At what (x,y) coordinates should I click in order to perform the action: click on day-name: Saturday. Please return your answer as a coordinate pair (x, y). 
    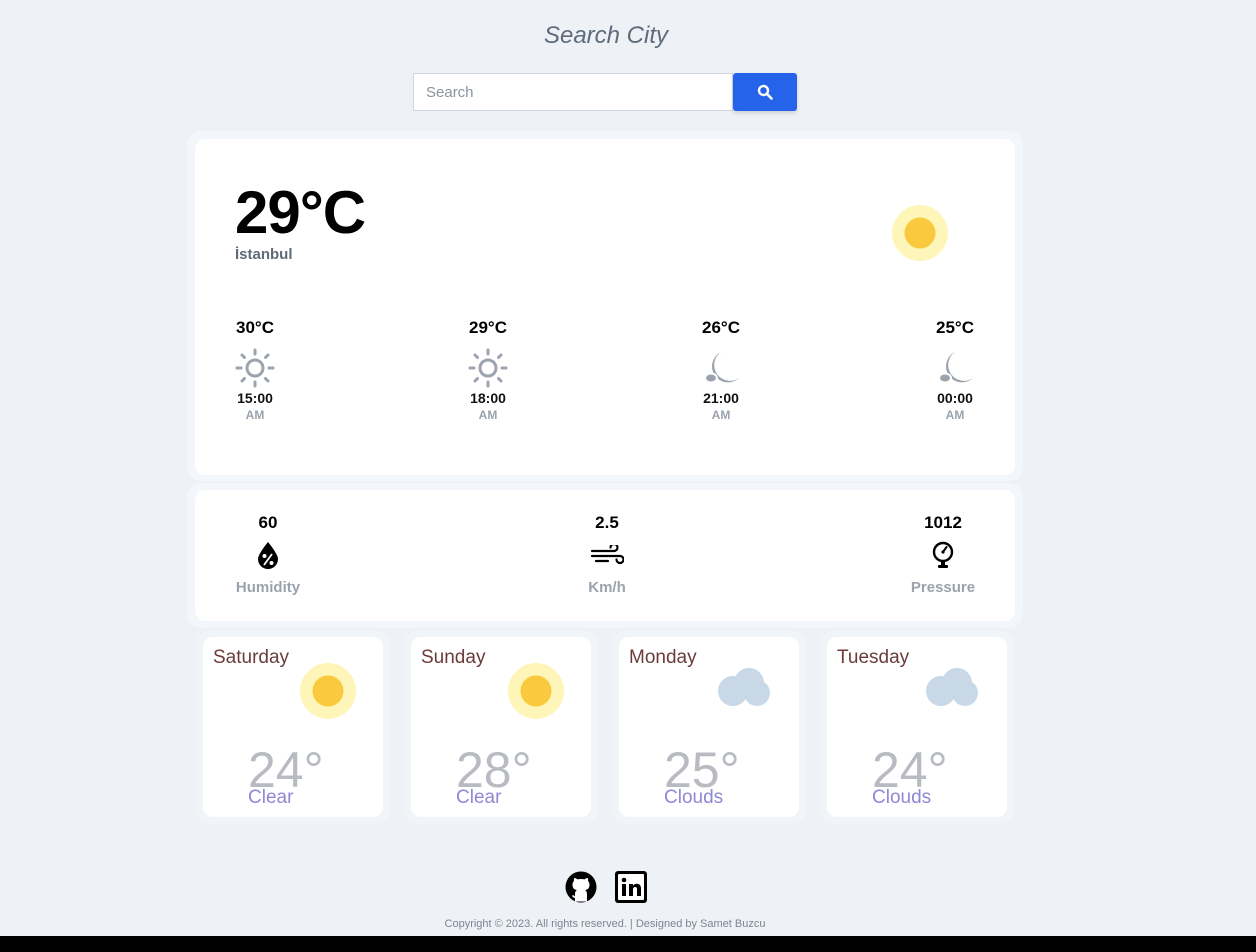
    Looking at the image, I should click on (251, 657).